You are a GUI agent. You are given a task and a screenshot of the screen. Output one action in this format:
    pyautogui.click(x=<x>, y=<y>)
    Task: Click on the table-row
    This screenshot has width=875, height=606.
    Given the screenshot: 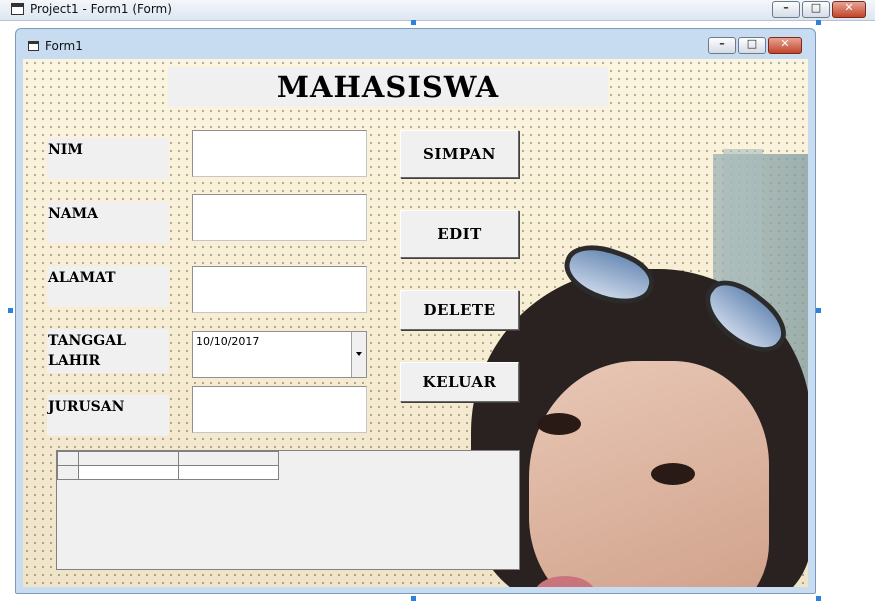 What is the action you would take?
    pyautogui.click(x=168, y=472)
    